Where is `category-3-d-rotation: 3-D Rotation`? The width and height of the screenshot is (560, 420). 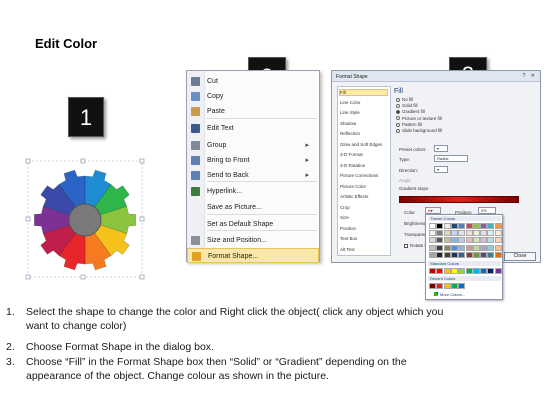 category-3-d-rotation: 3-D Rotation is located at coordinates (352, 165).